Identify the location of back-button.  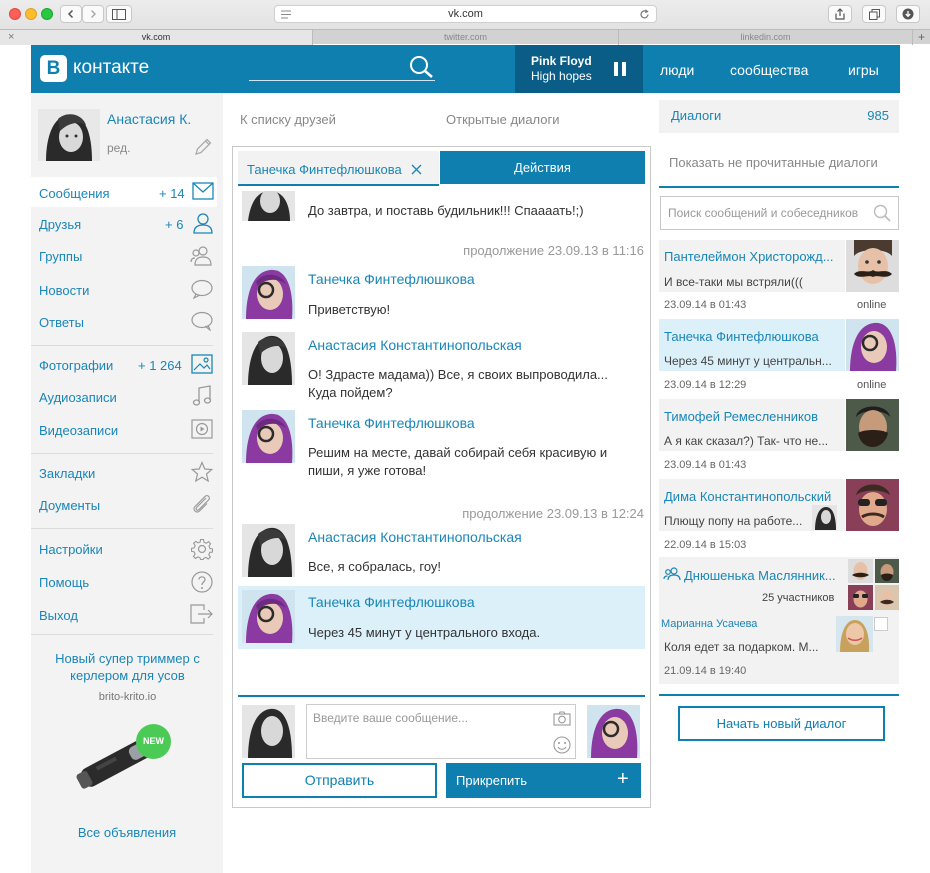
(71, 14).